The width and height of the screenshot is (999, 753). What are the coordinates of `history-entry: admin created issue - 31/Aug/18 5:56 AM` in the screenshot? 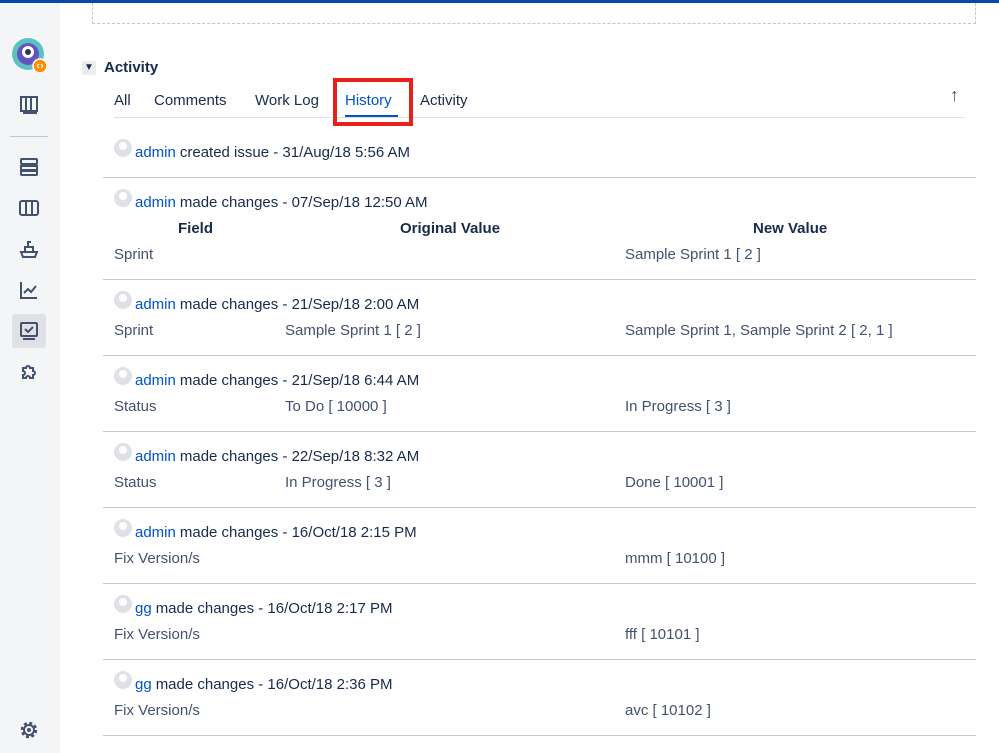 It's located at (539, 152).